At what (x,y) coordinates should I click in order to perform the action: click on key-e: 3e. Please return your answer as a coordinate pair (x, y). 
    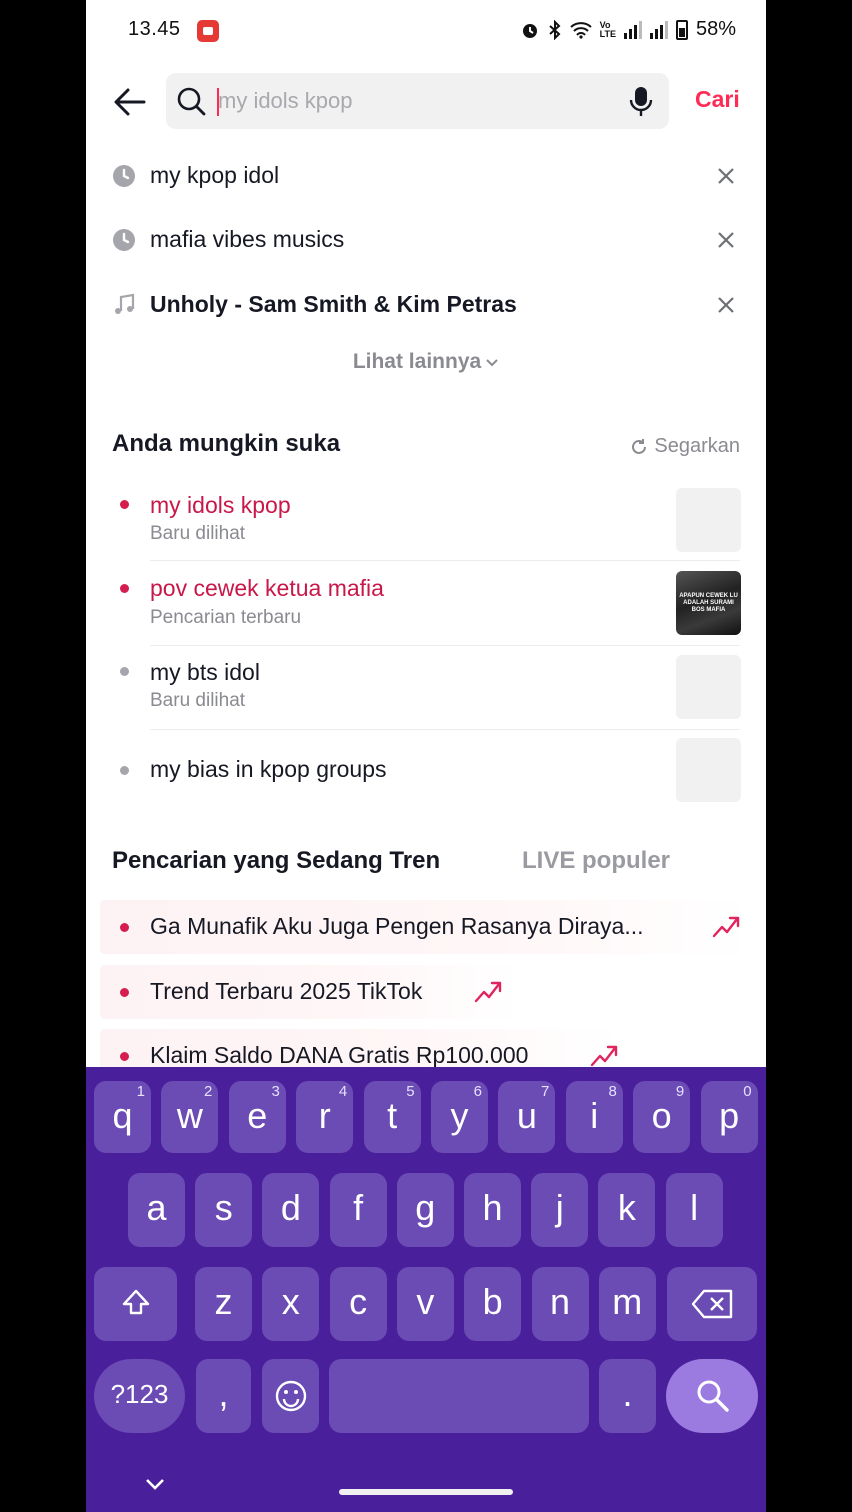
    Looking at the image, I should click on (257, 1117).